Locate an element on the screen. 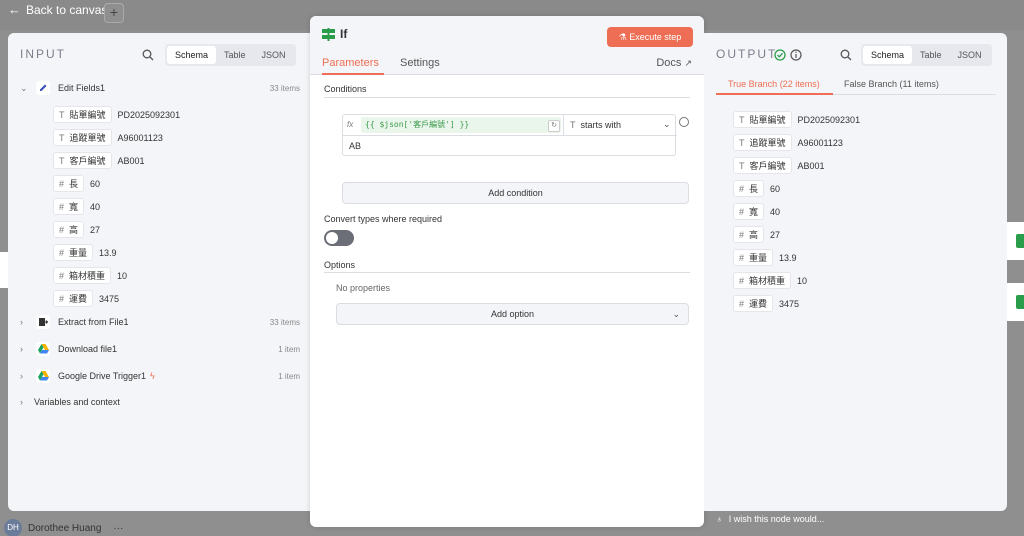 The width and height of the screenshot is (1024, 536). user-menu: DH Dorothee Huang ··· is located at coordinates (63, 527).